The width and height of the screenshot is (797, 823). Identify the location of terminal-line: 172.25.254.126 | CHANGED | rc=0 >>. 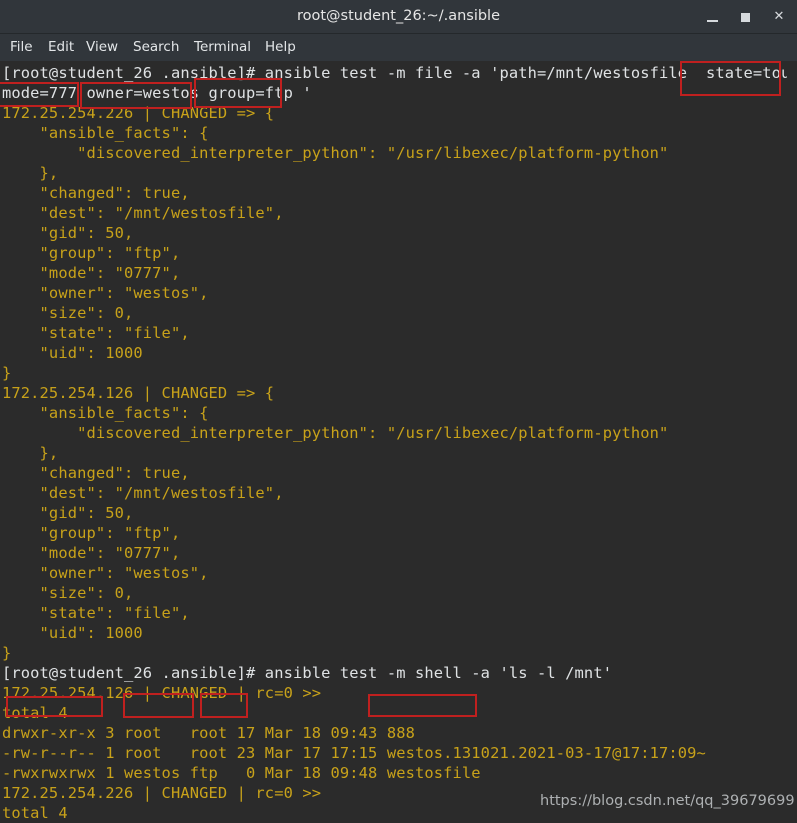
(162, 693).